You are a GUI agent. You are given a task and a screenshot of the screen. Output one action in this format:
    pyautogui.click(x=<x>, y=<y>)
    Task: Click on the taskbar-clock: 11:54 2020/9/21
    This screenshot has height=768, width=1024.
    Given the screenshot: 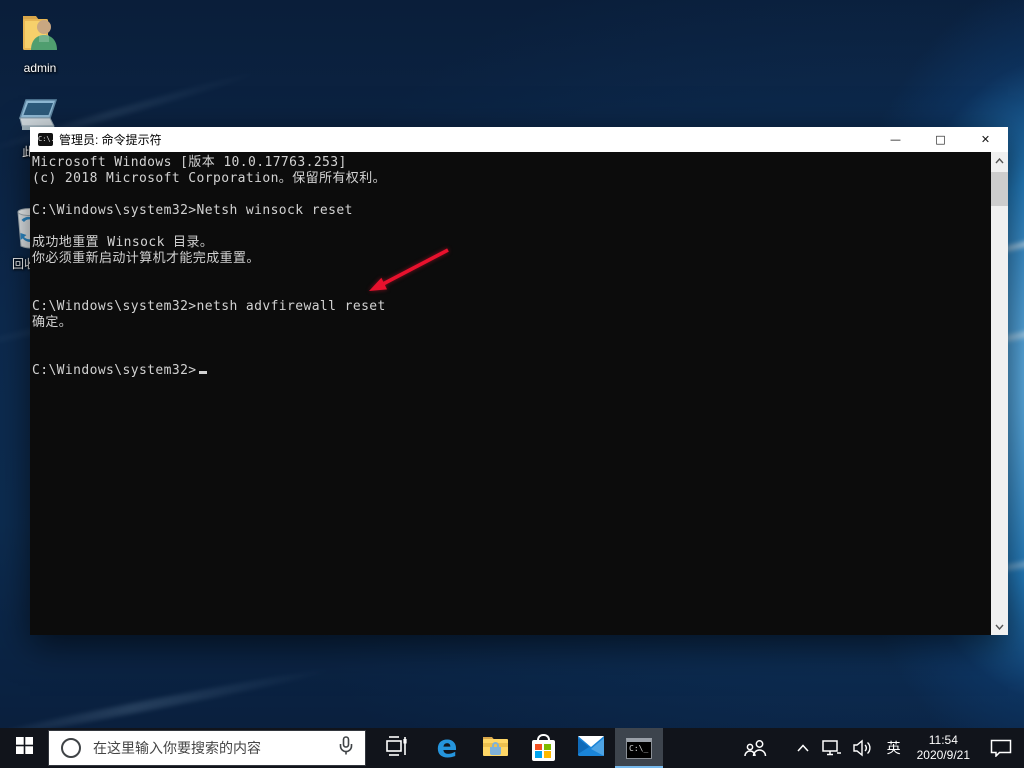 What is the action you would take?
    pyautogui.click(x=943, y=748)
    